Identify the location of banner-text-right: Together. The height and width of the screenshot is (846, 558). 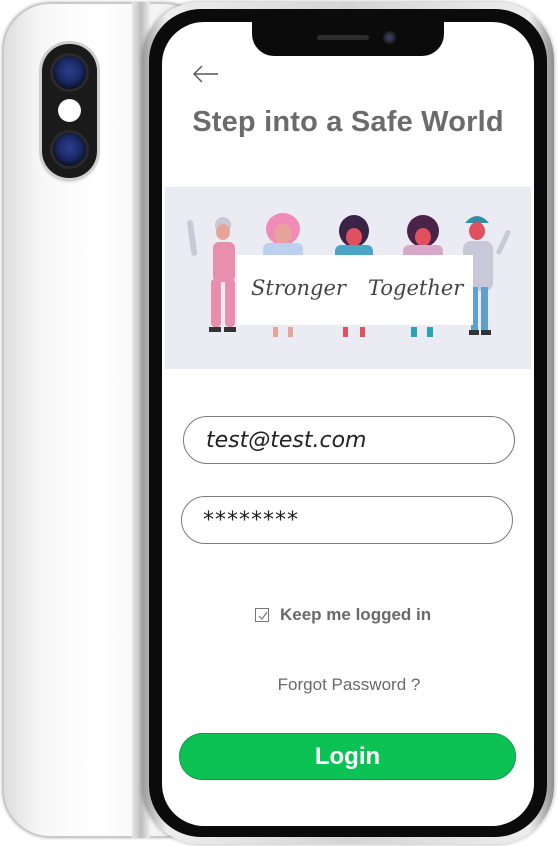
(416, 288).